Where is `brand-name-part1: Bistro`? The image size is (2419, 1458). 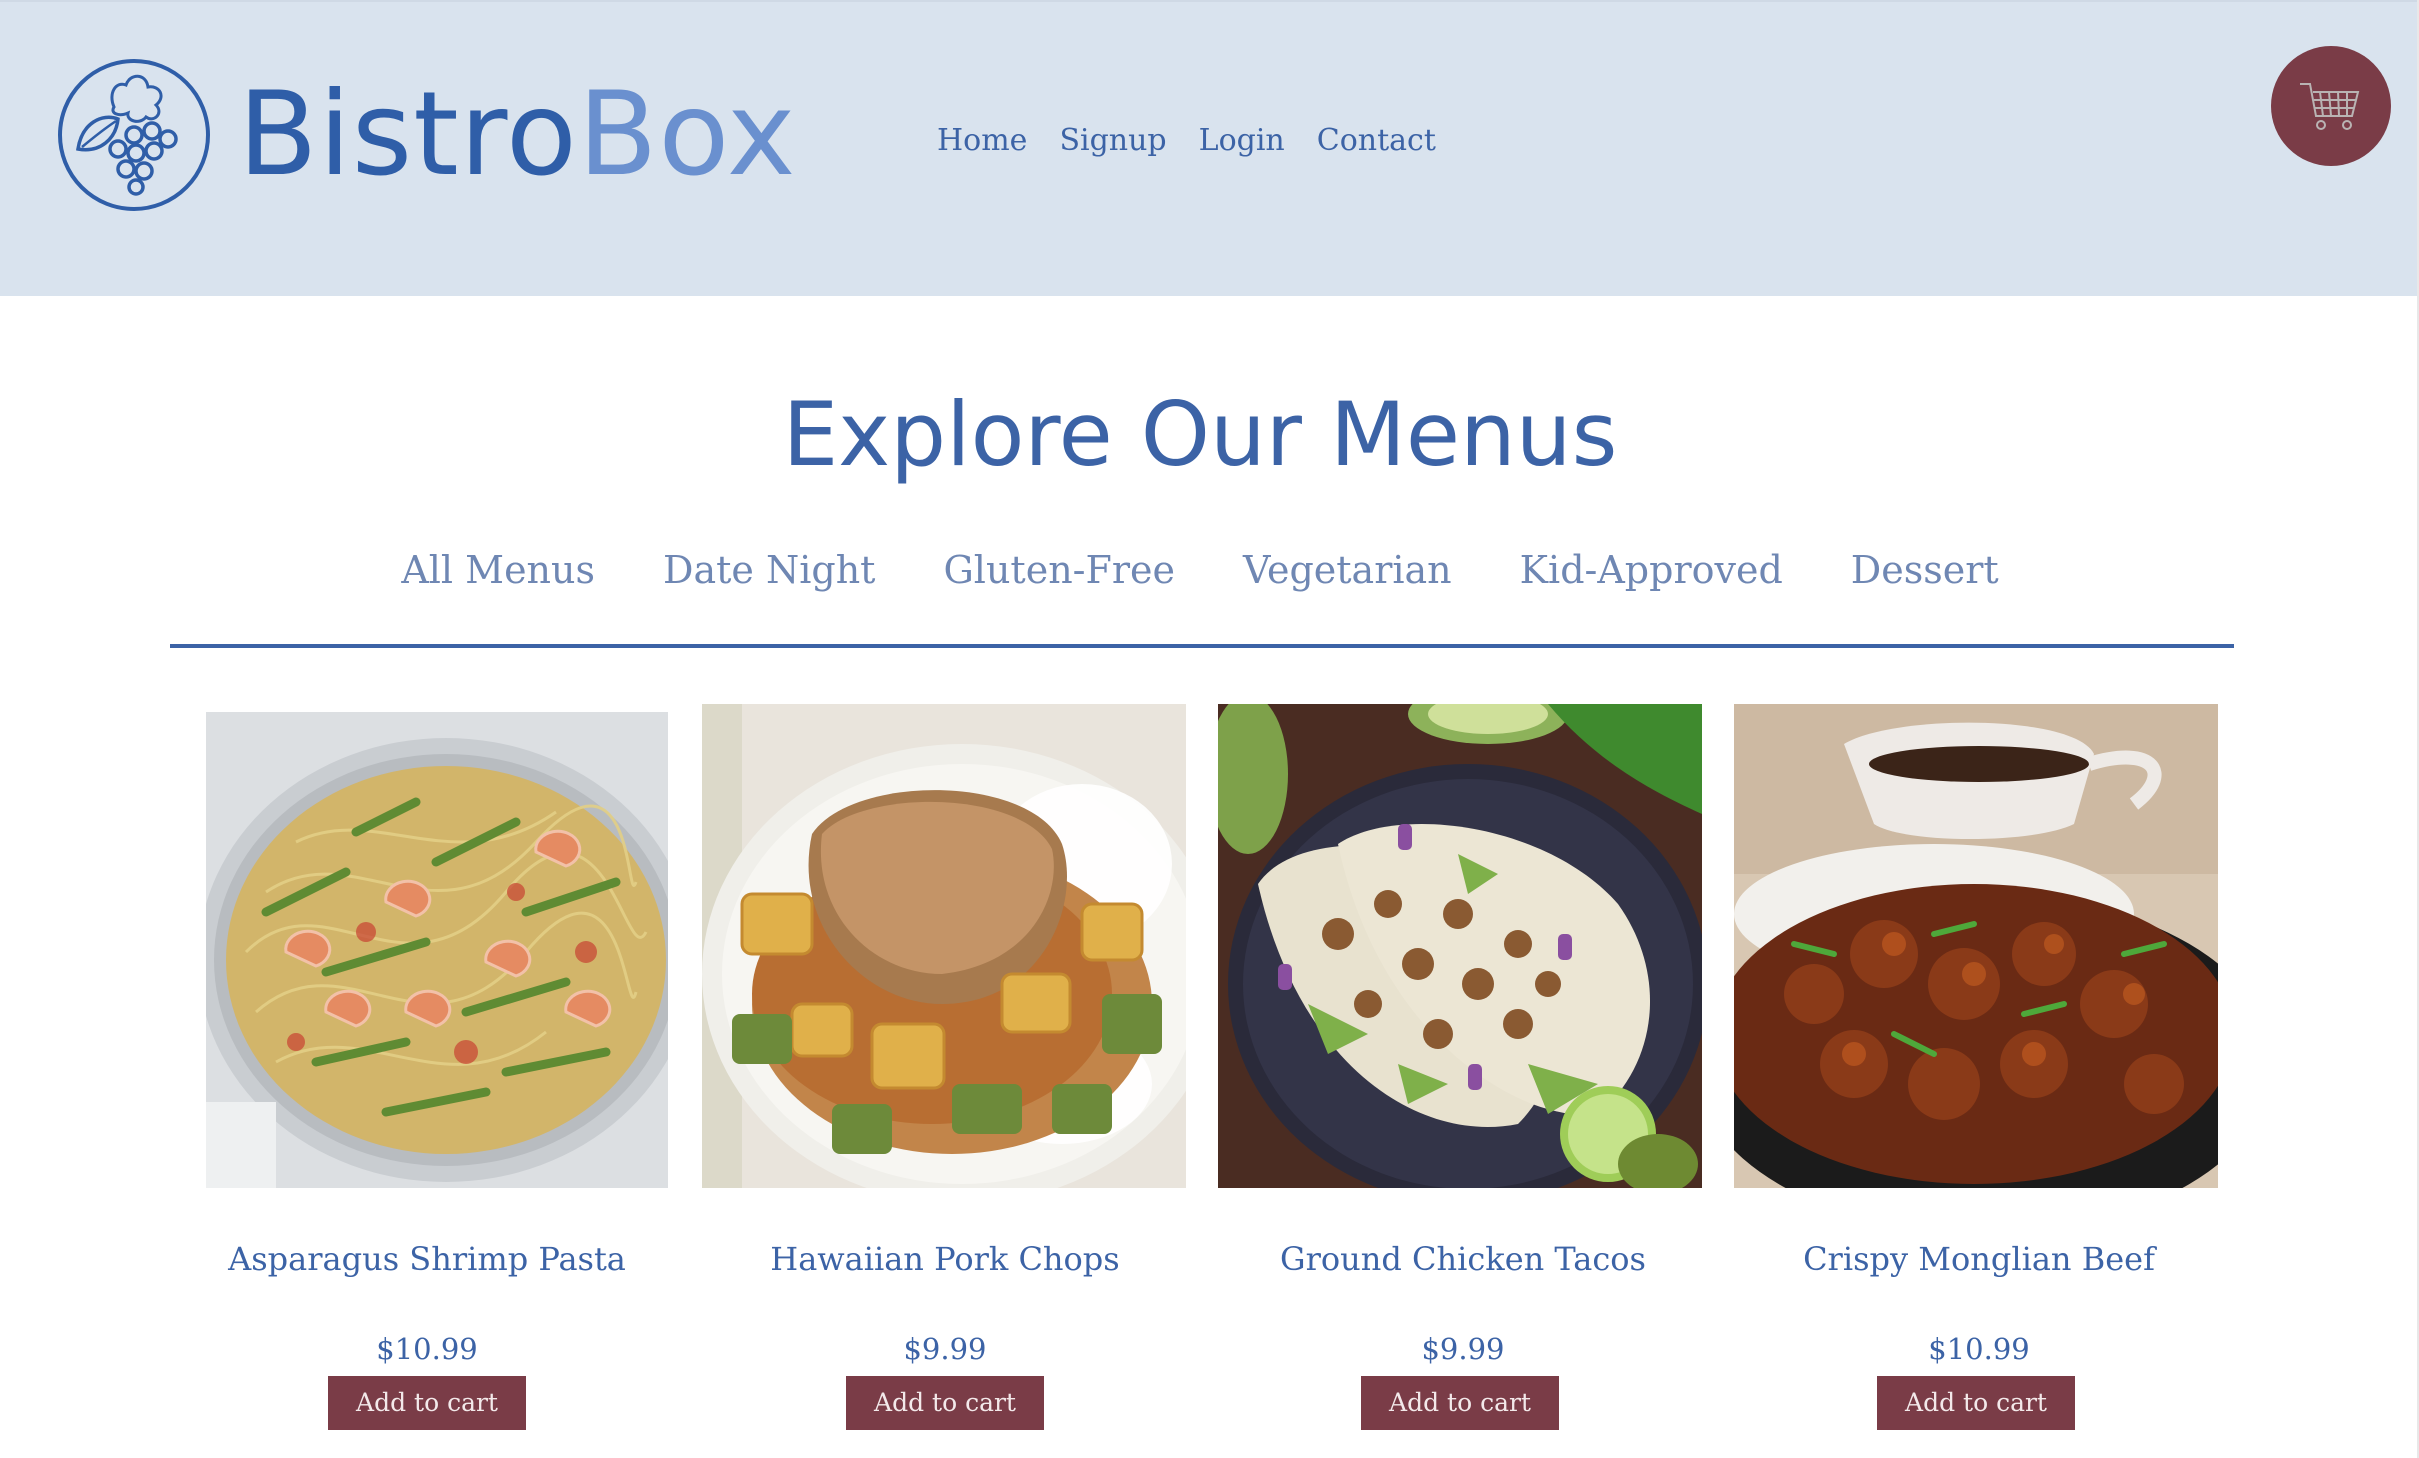
brand-name-part1: Bistro is located at coordinates (408, 134).